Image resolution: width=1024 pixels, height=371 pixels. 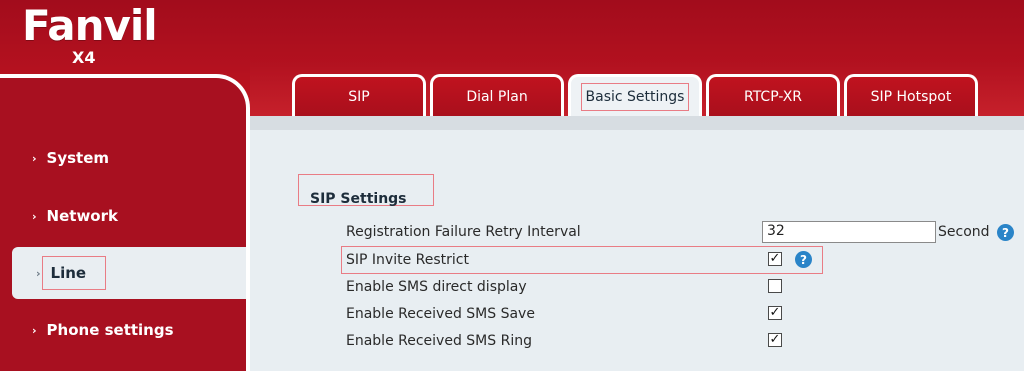 I want to click on tab-sip-hotspot: SIP Hotspot, so click(x=911, y=95).